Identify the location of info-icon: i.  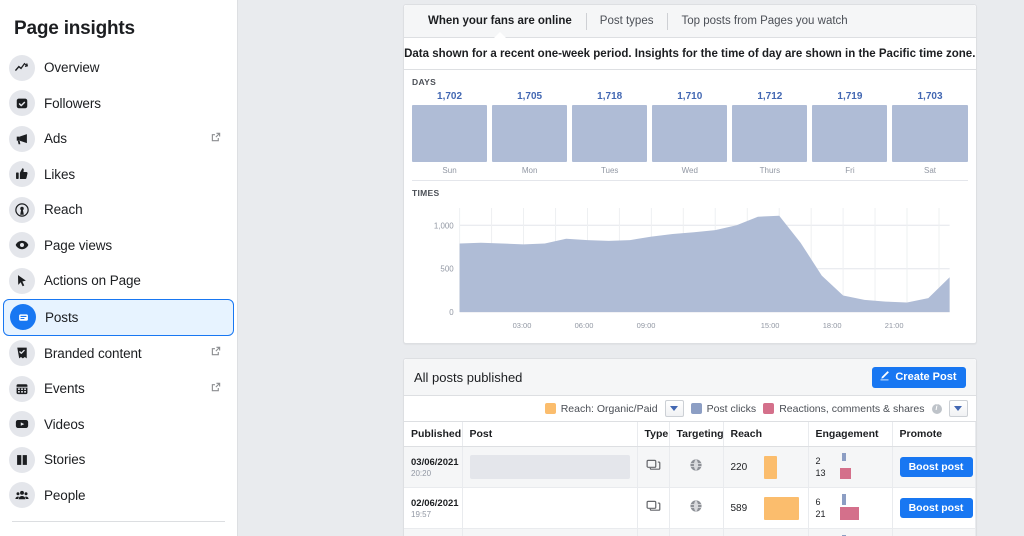
(936, 408).